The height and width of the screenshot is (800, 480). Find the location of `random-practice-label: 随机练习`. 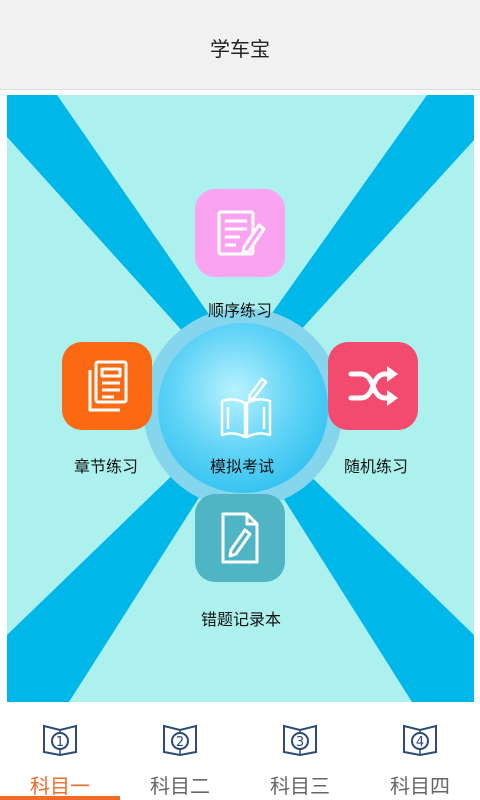

random-practice-label: 随机练习 is located at coordinates (375, 466).